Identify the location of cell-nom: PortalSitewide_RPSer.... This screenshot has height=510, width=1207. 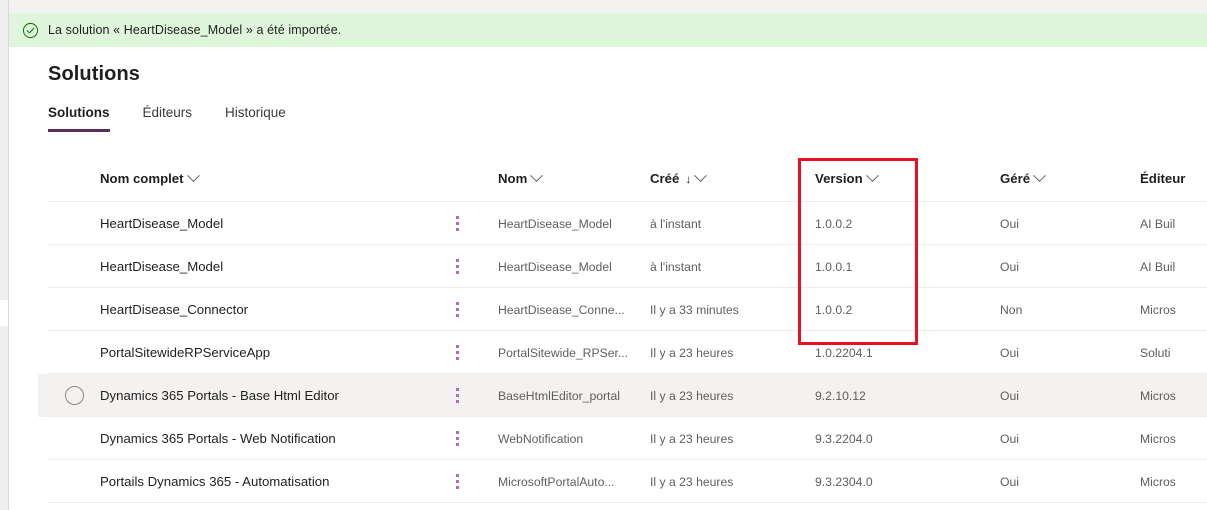
(563, 352).